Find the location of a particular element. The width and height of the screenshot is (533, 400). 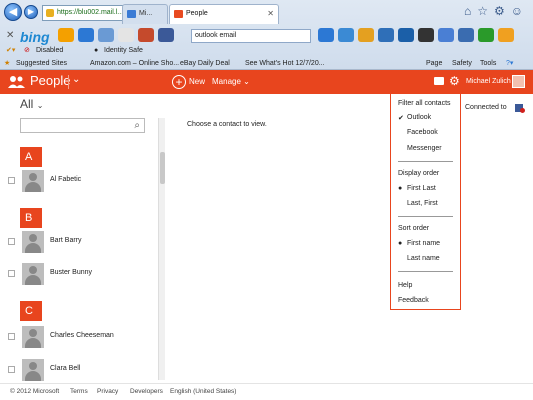

new-plus-icon: + is located at coordinates (179, 82).